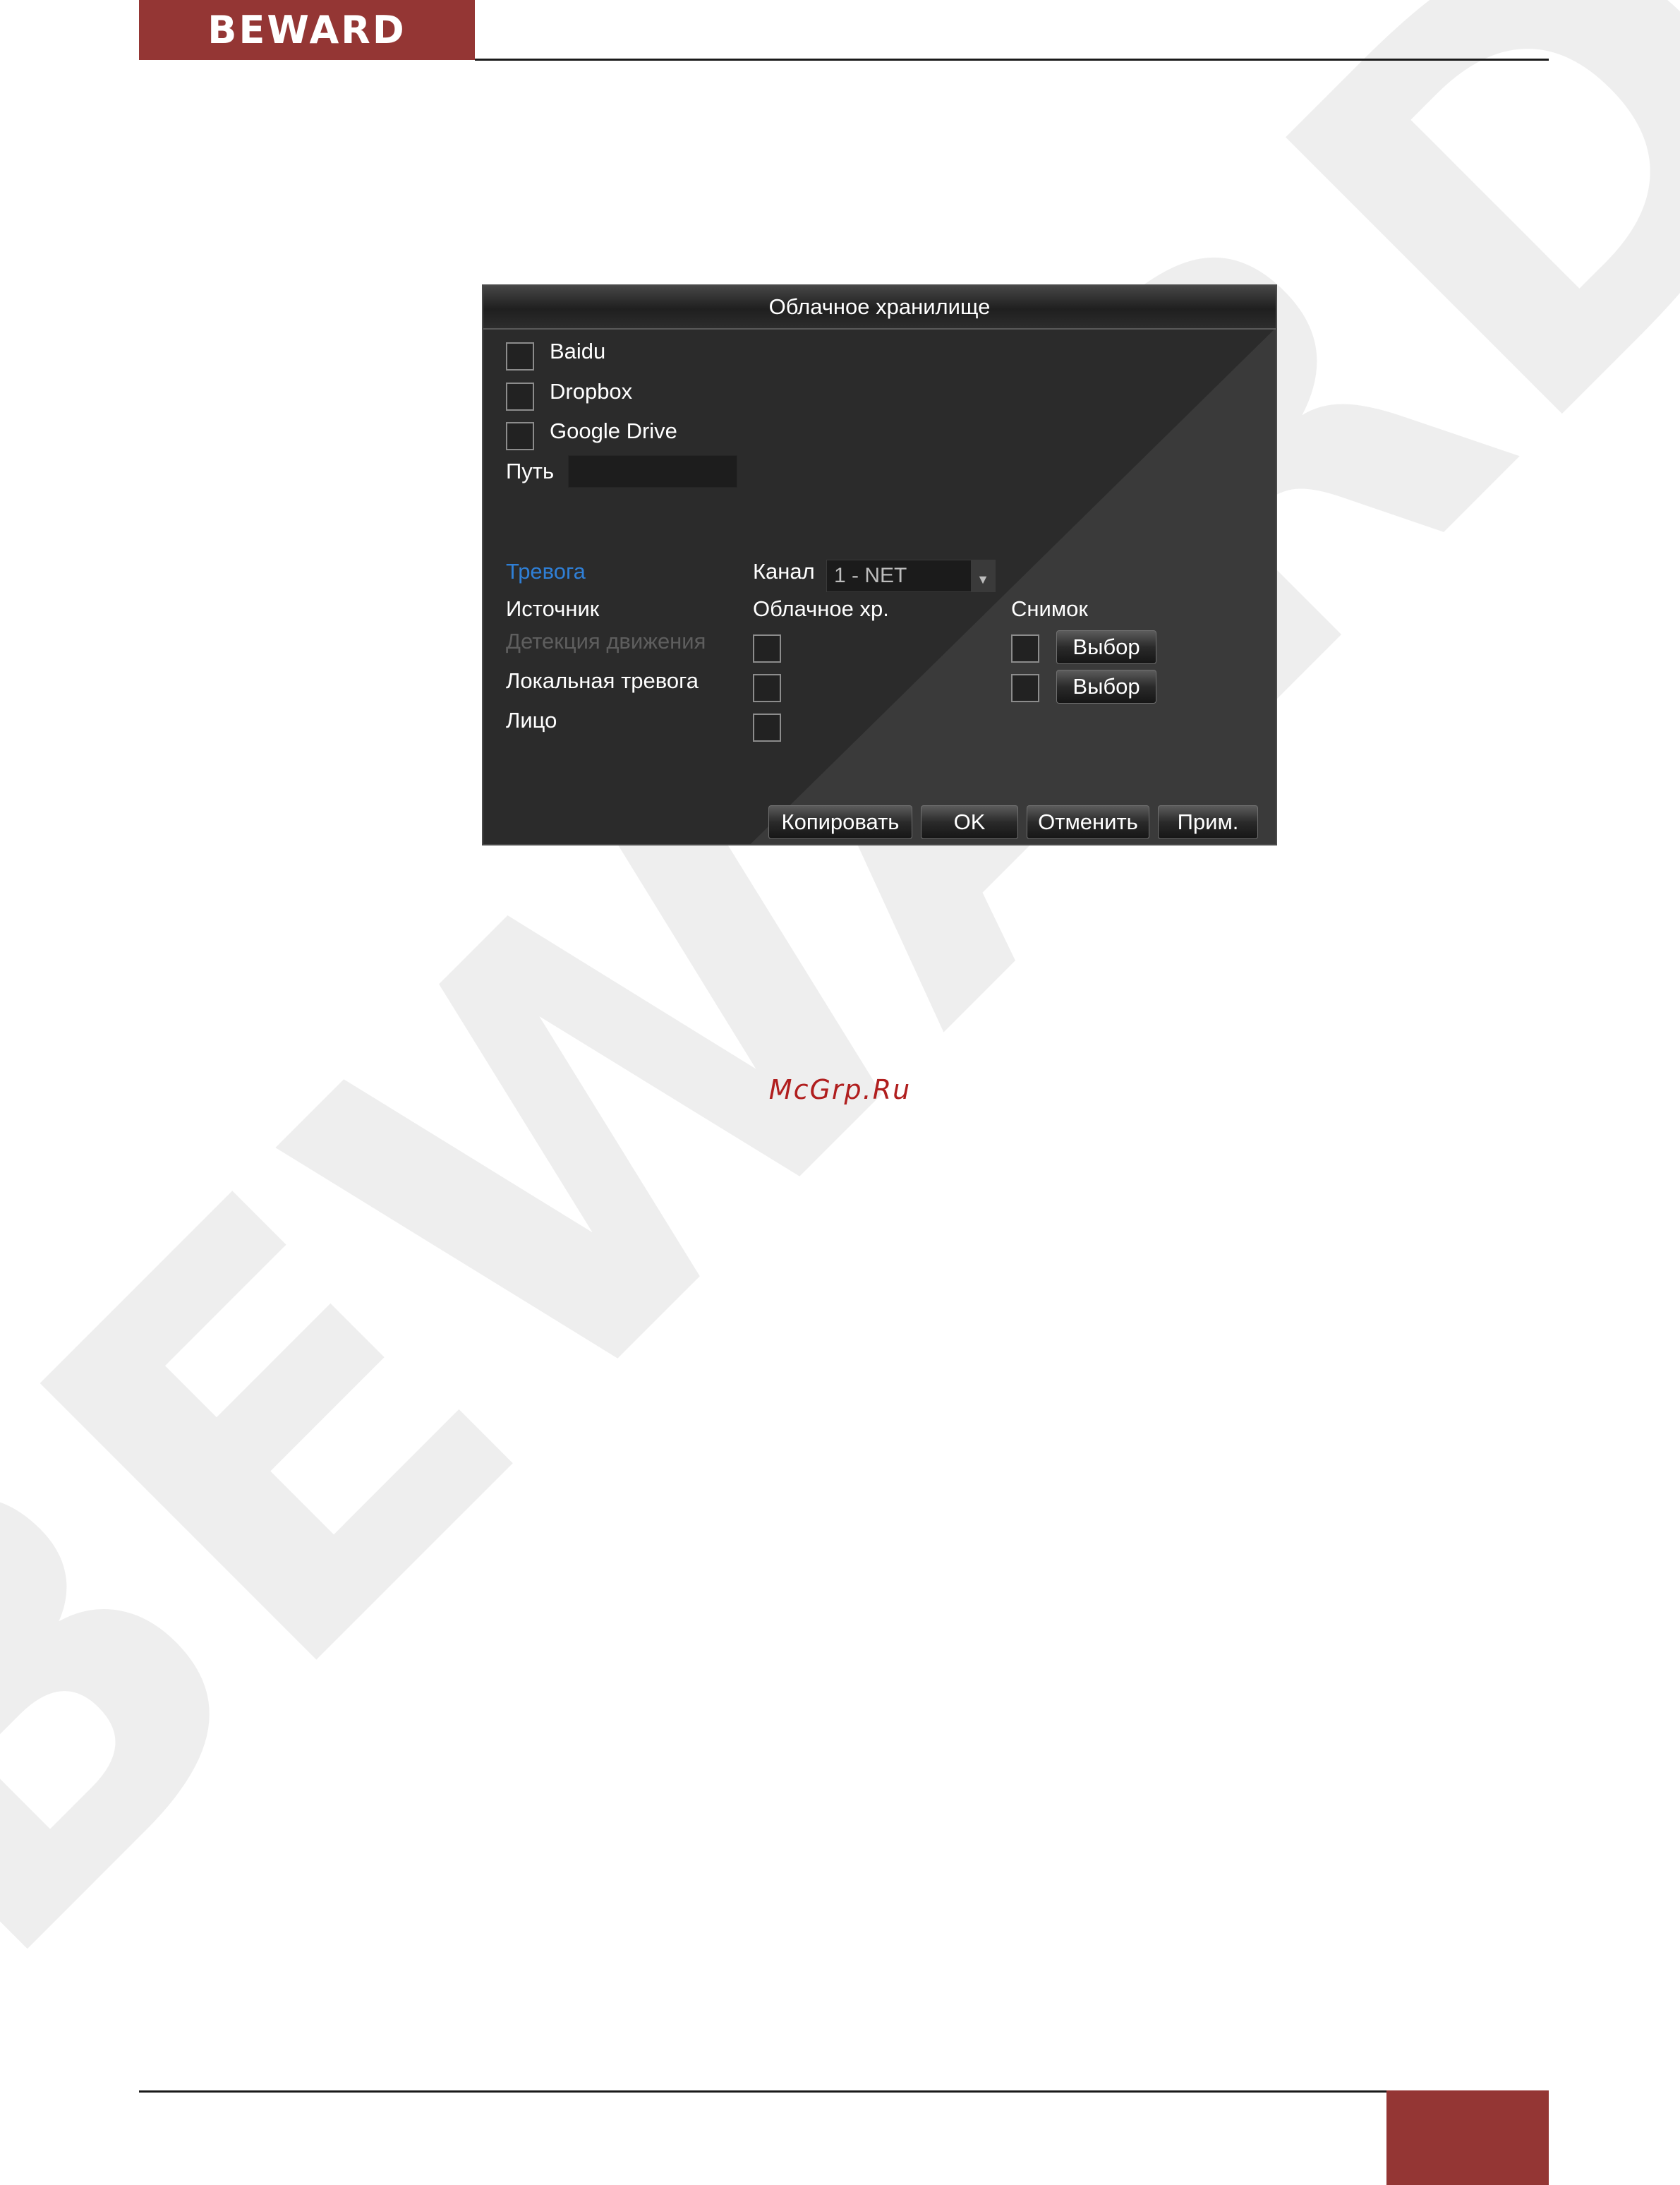 This screenshot has height=2185, width=1680. What do you see at coordinates (763, 2091) in the screenshot?
I see `footer-divider` at bounding box center [763, 2091].